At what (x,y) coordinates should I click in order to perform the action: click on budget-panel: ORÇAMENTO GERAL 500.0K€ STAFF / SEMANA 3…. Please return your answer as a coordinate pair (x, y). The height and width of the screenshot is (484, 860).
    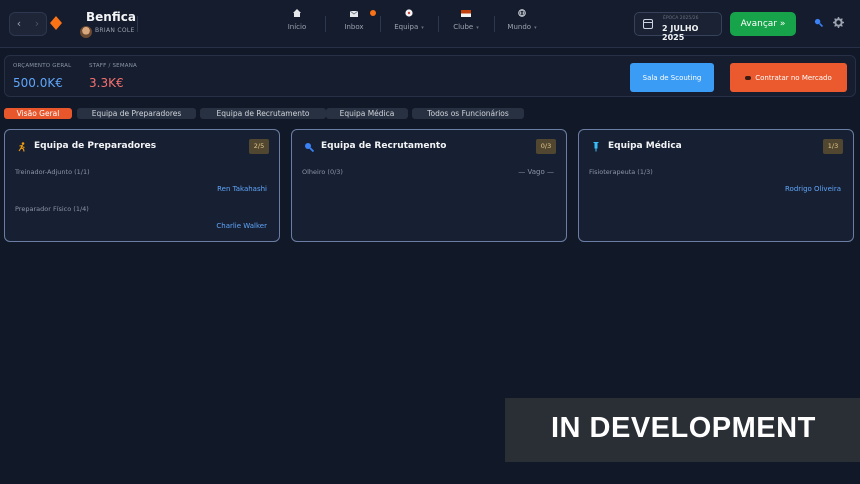
    Looking at the image, I should click on (430, 76).